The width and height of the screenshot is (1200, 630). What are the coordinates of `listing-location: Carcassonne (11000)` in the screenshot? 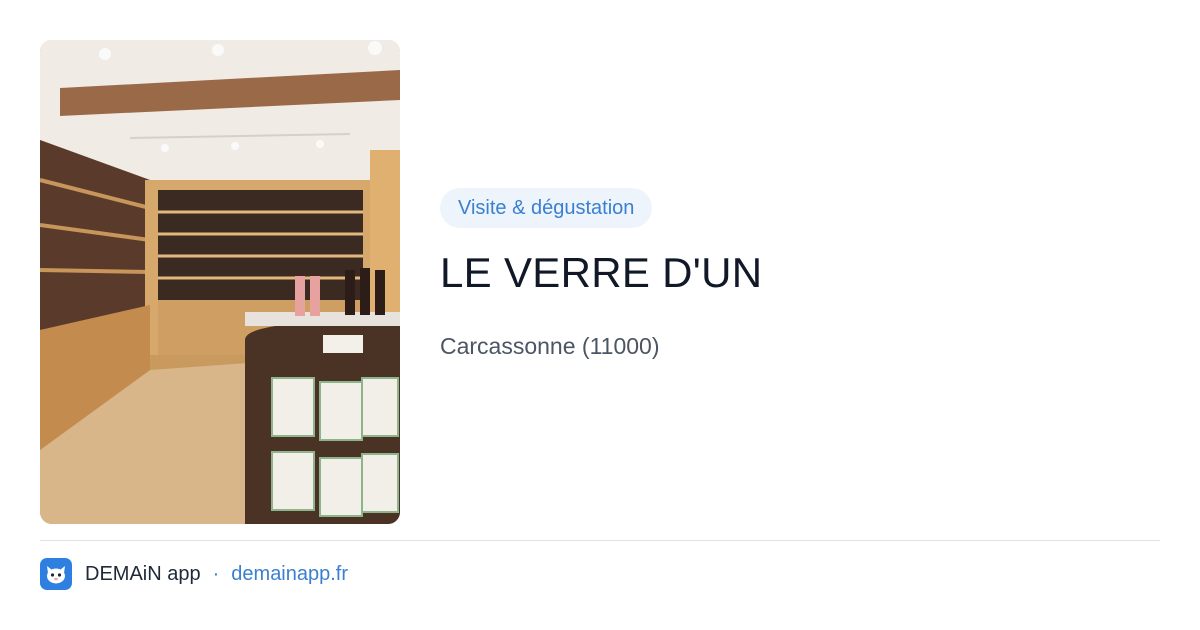 It's located at (550, 346).